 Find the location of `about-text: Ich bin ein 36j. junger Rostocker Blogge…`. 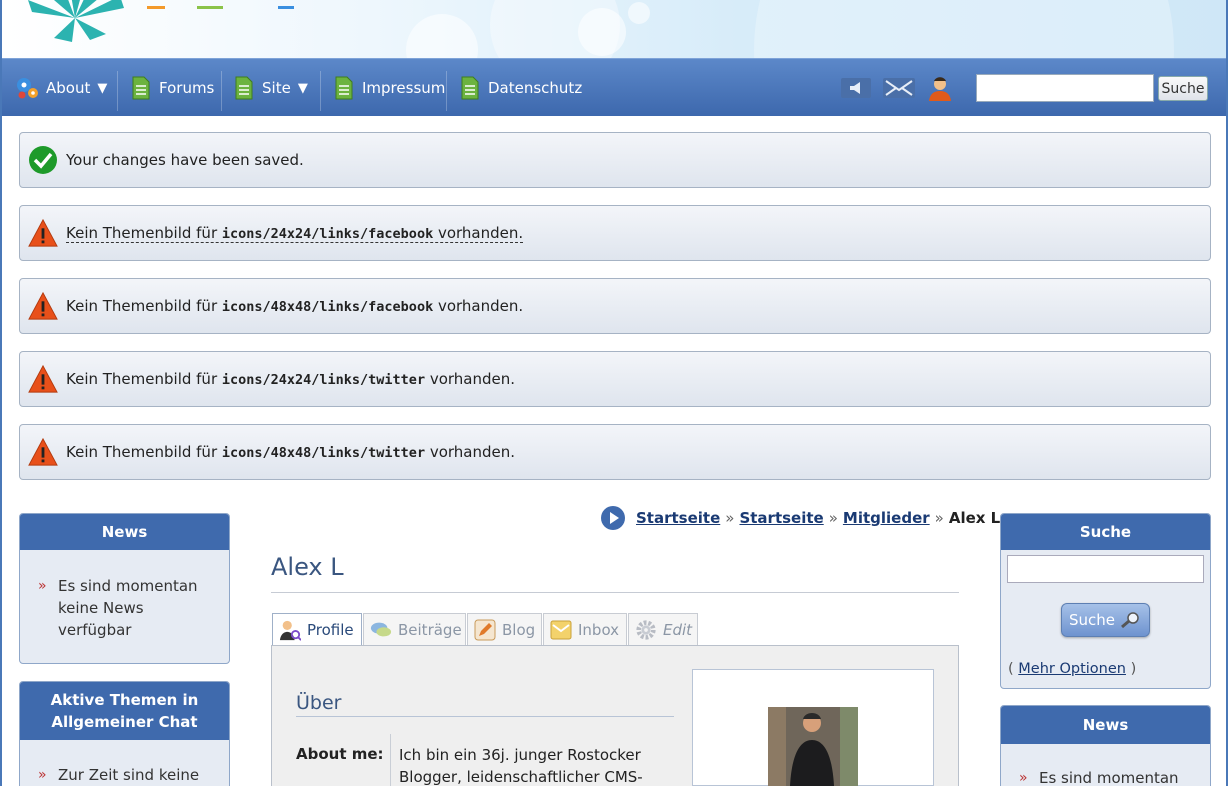

about-text: Ich bin ein 36j. junger Rostocker Blogge… is located at coordinates (521, 766).